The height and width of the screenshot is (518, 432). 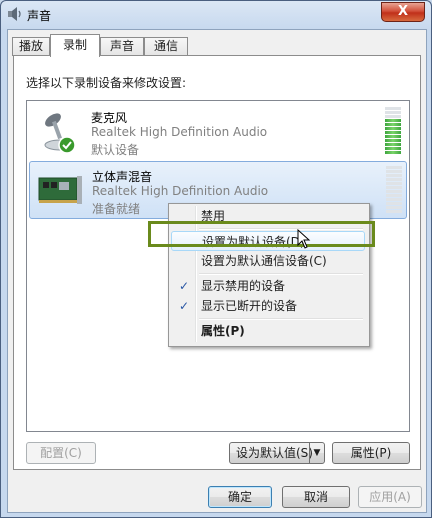 What do you see at coordinates (316, 497) in the screenshot?
I see `cancel-button: 取消` at bounding box center [316, 497].